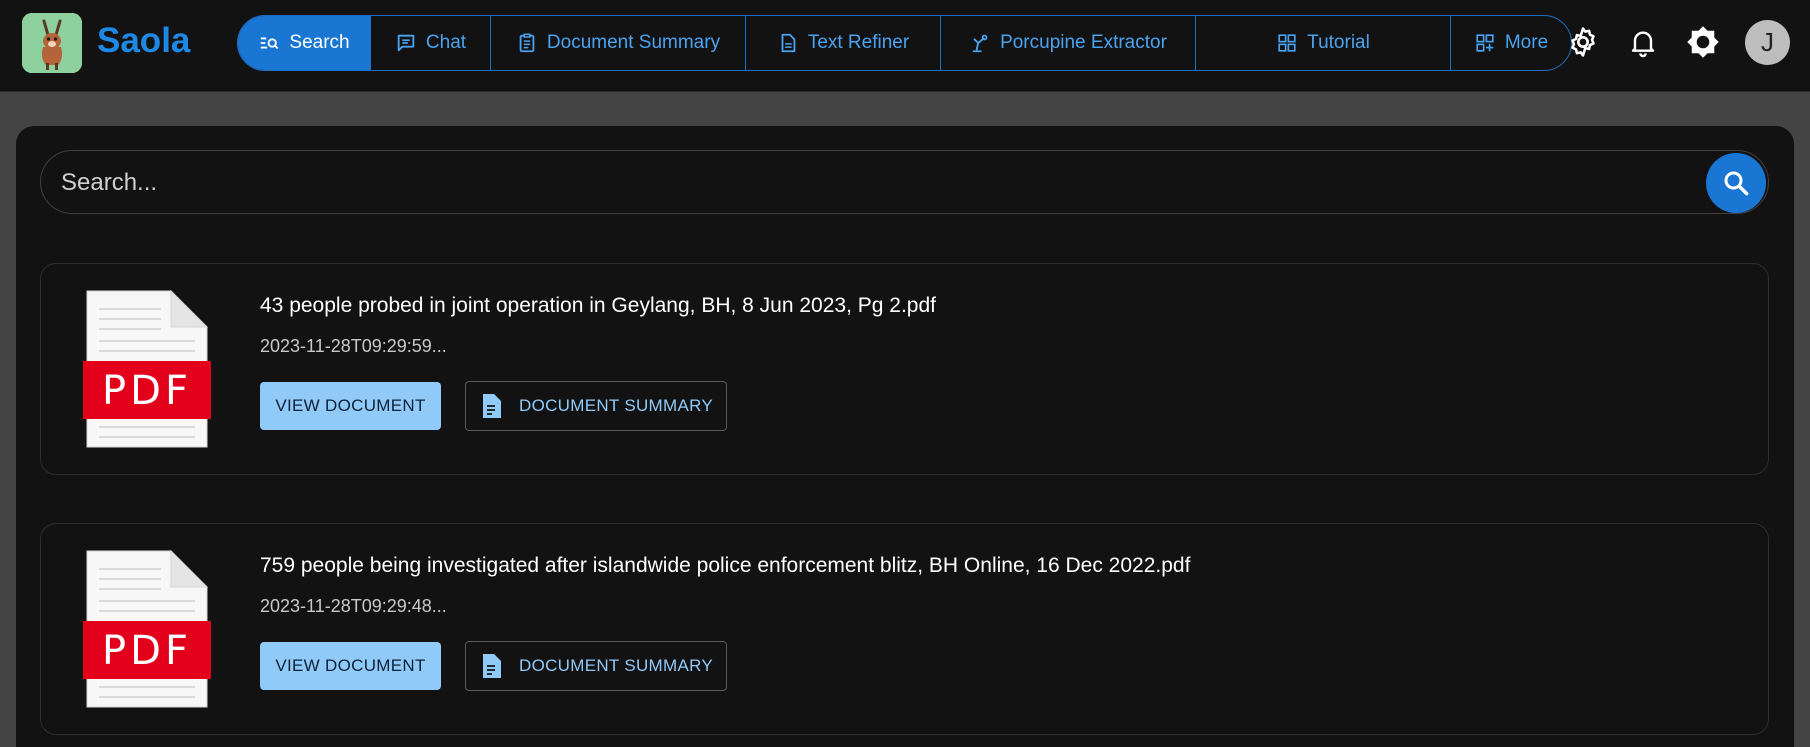  I want to click on nav-tab-label: More, so click(1526, 42).